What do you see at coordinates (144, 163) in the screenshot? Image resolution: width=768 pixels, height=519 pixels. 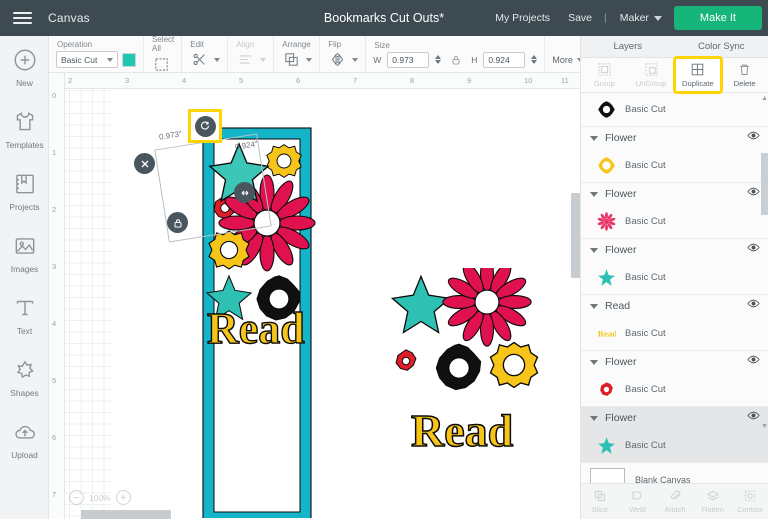 I see `selection-delete-handle` at bounding box center [144, 163].